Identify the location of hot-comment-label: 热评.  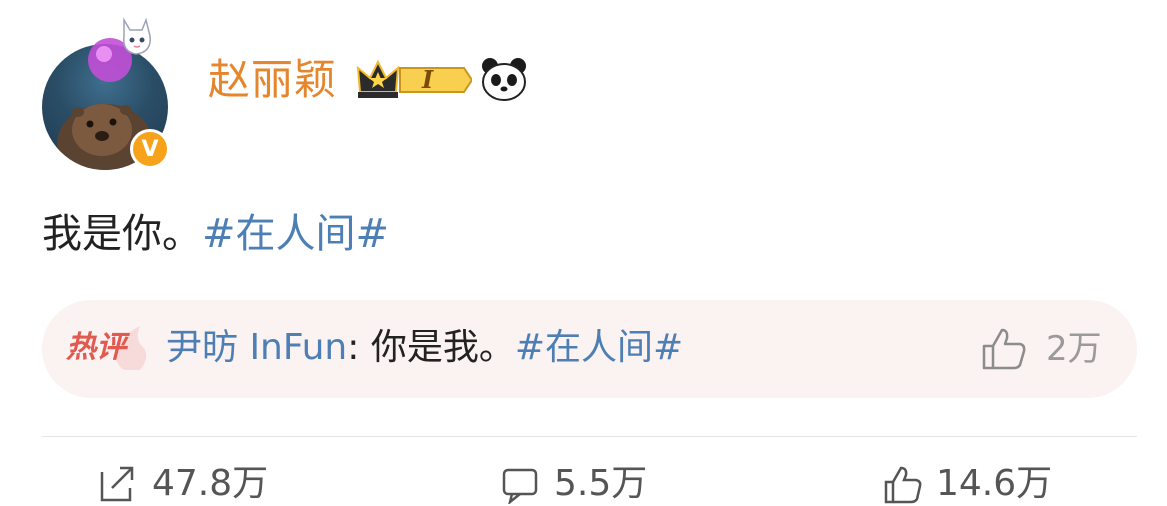
(109, 348).